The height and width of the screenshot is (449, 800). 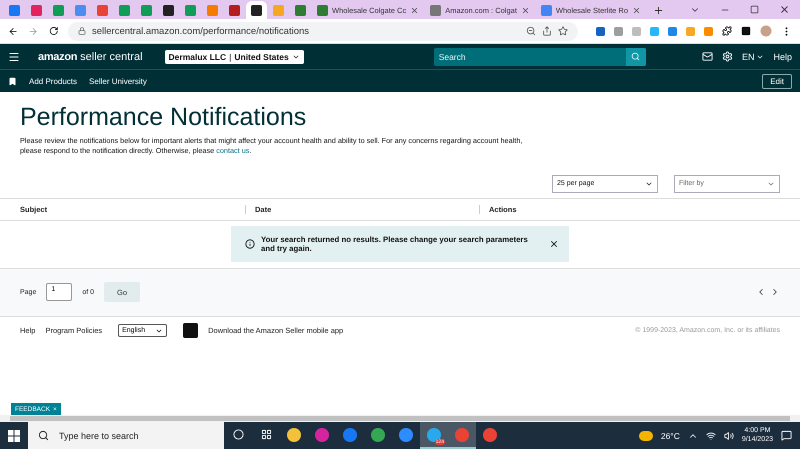 I want to click on notifications-icon, so click(x=786, y=435).